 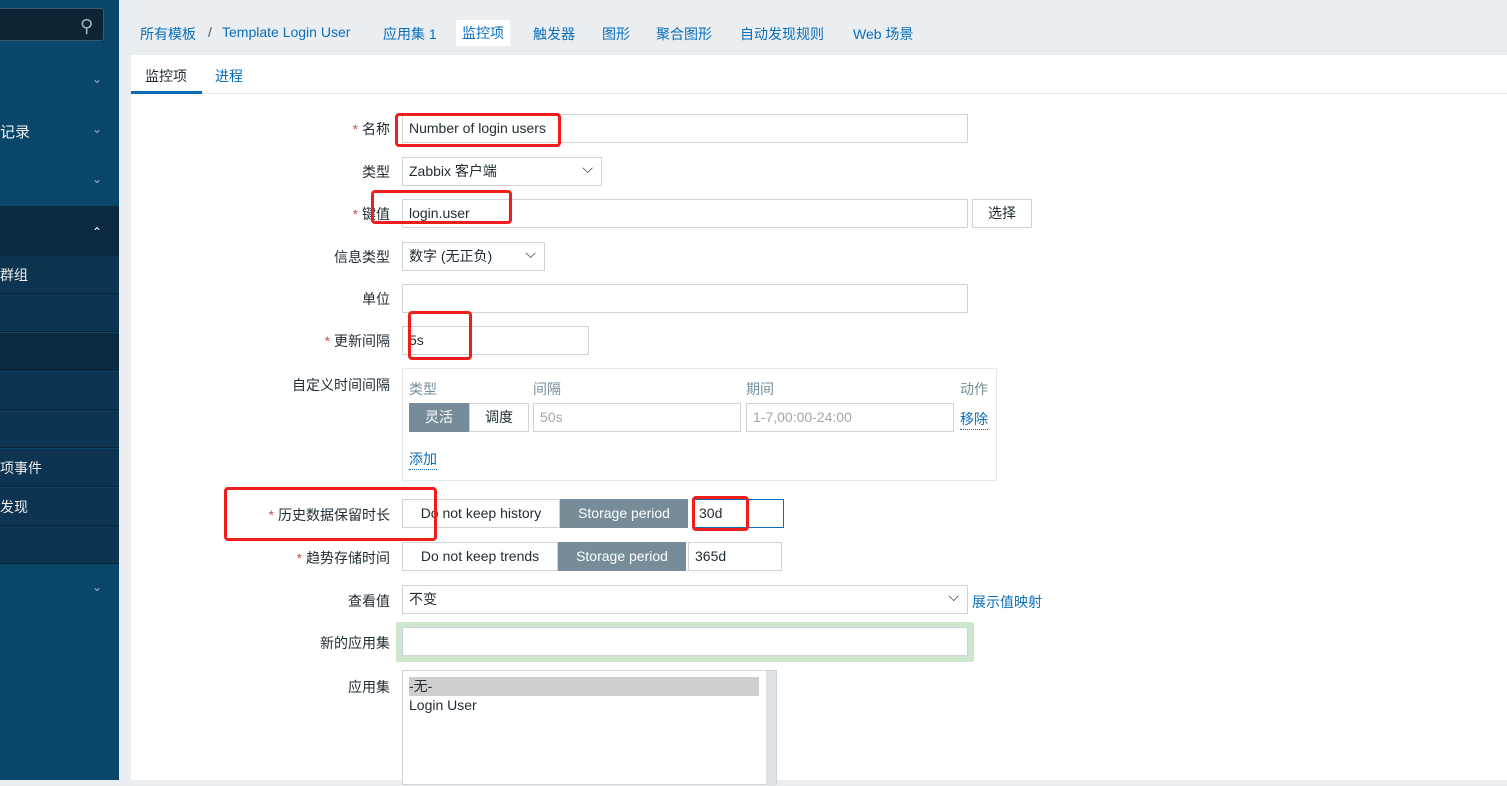 I want to click on custom-interval-input: 50s, so click(x=637, y=417).